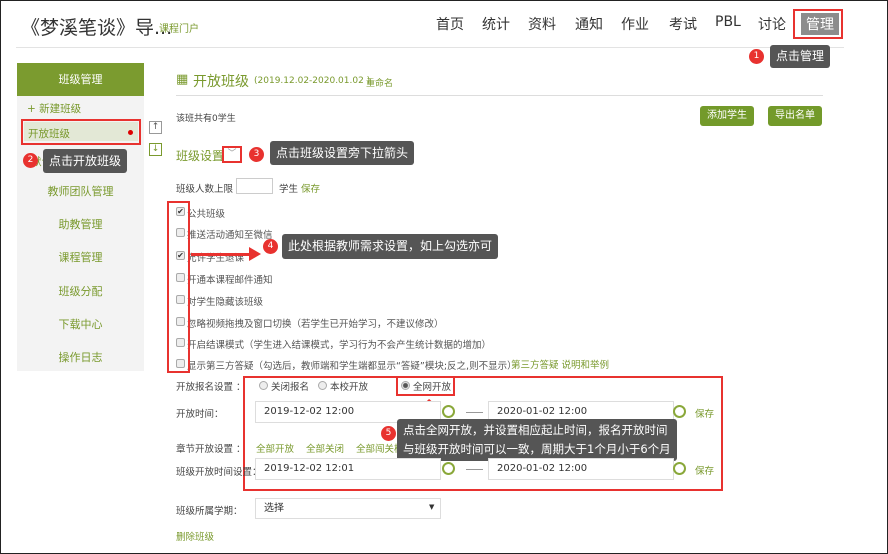  What do you see at coordinates (80, 291) in the screenshot?
I see `sidebar-item-class-assign: 班级分配` at bounding box center [80, 291].